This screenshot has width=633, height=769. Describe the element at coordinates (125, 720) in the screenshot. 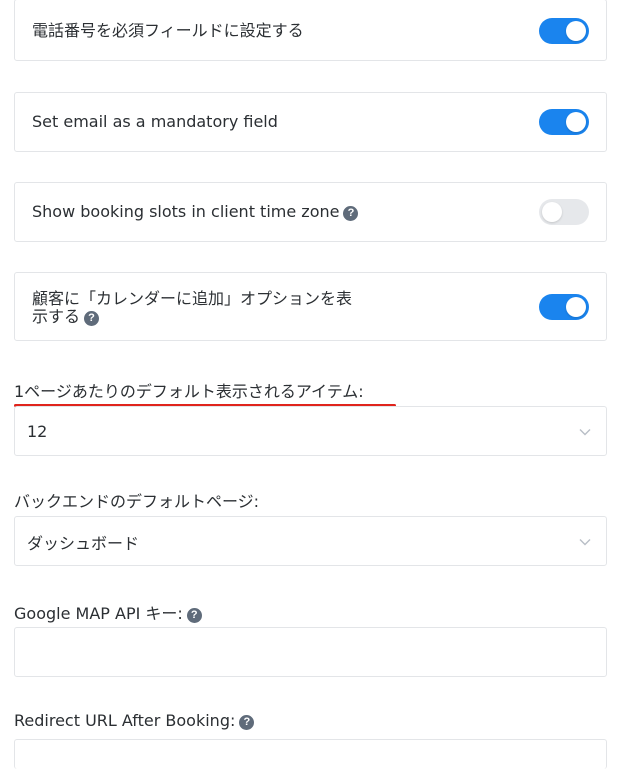

I see `redirect-url-label: Redirect URL After Booking:` at that location.